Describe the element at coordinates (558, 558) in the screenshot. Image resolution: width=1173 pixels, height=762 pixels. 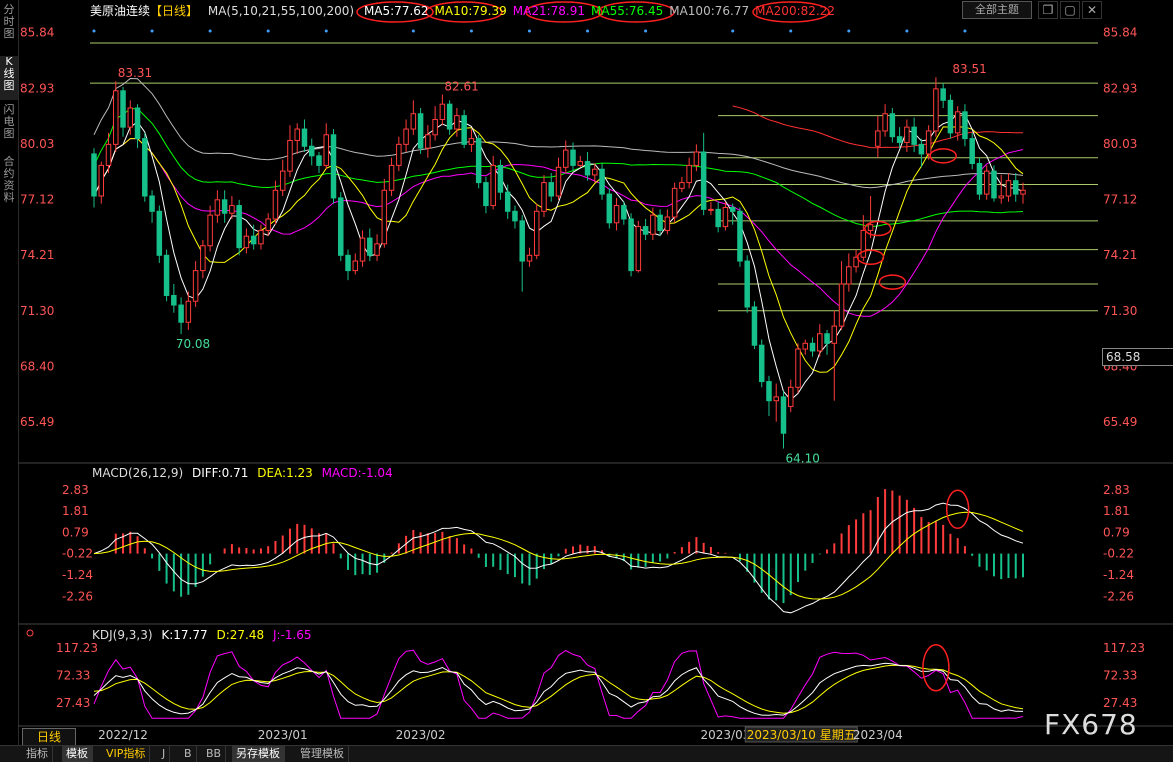
I see `macd-diff-line` at that location.